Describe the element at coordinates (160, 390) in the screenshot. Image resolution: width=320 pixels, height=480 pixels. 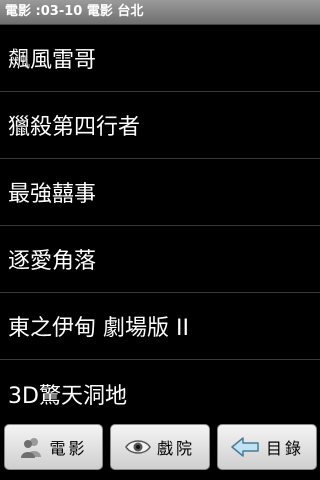
I see `list-item: 3D驚天洞地` at that location.